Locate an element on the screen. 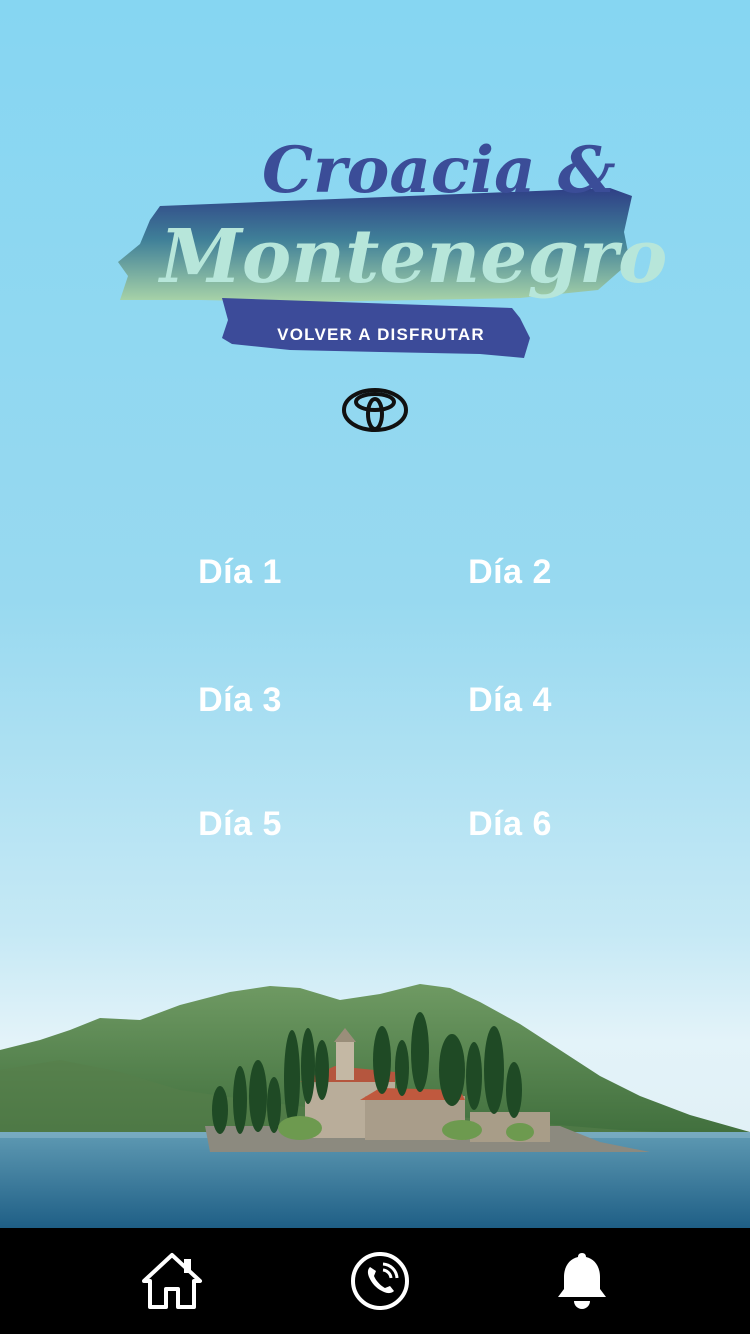 The height and width of the screenshot is (1334, 750). day-5-button: Día 5 is located at coordinates (240, 824).